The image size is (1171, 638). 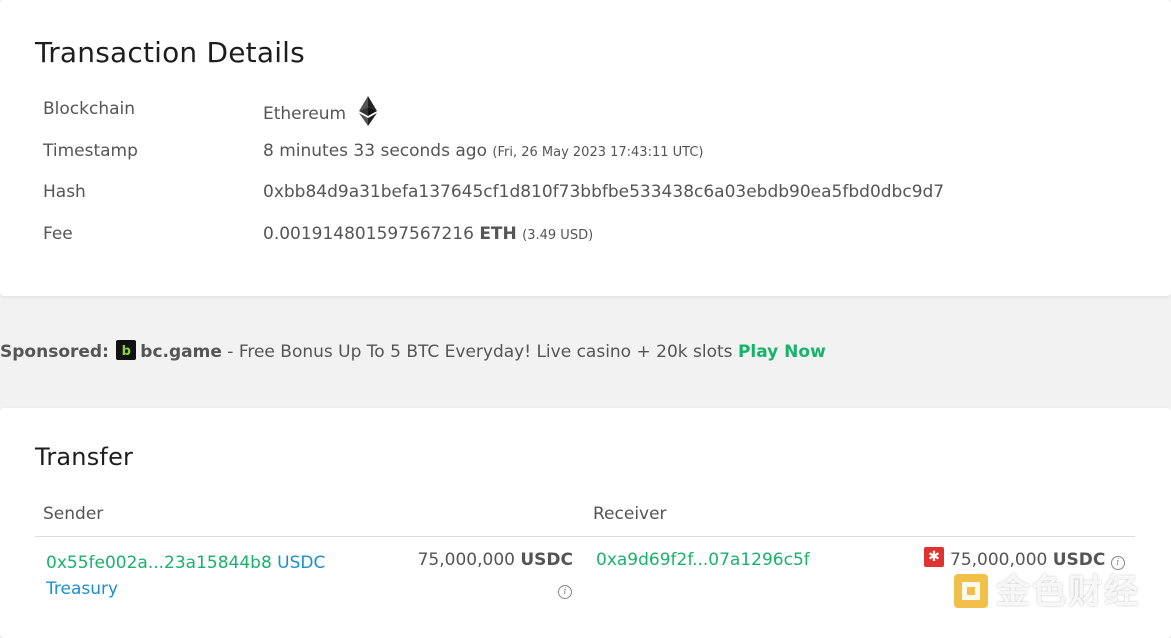 I want to click on fee-usd: (3.49 USD), so click(x=558, y=235).